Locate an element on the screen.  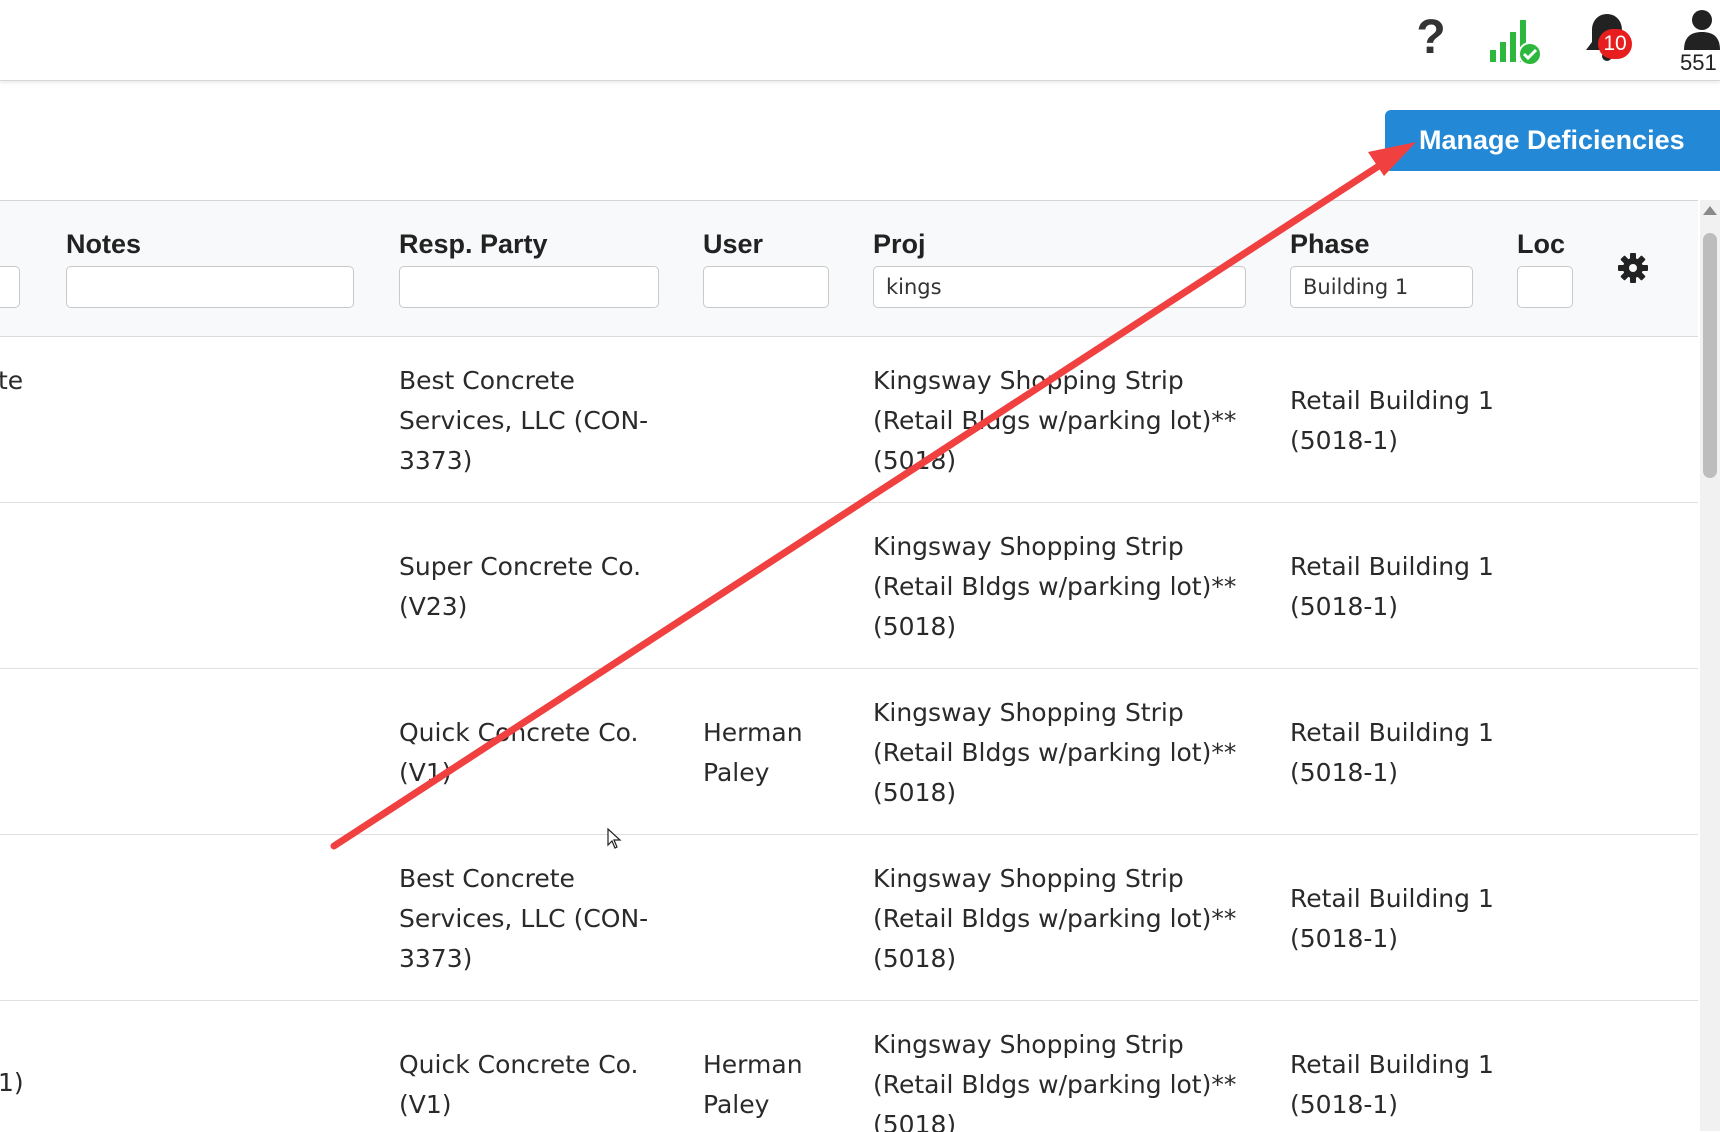
filter-notes-input is located at coordinates (210, 287).